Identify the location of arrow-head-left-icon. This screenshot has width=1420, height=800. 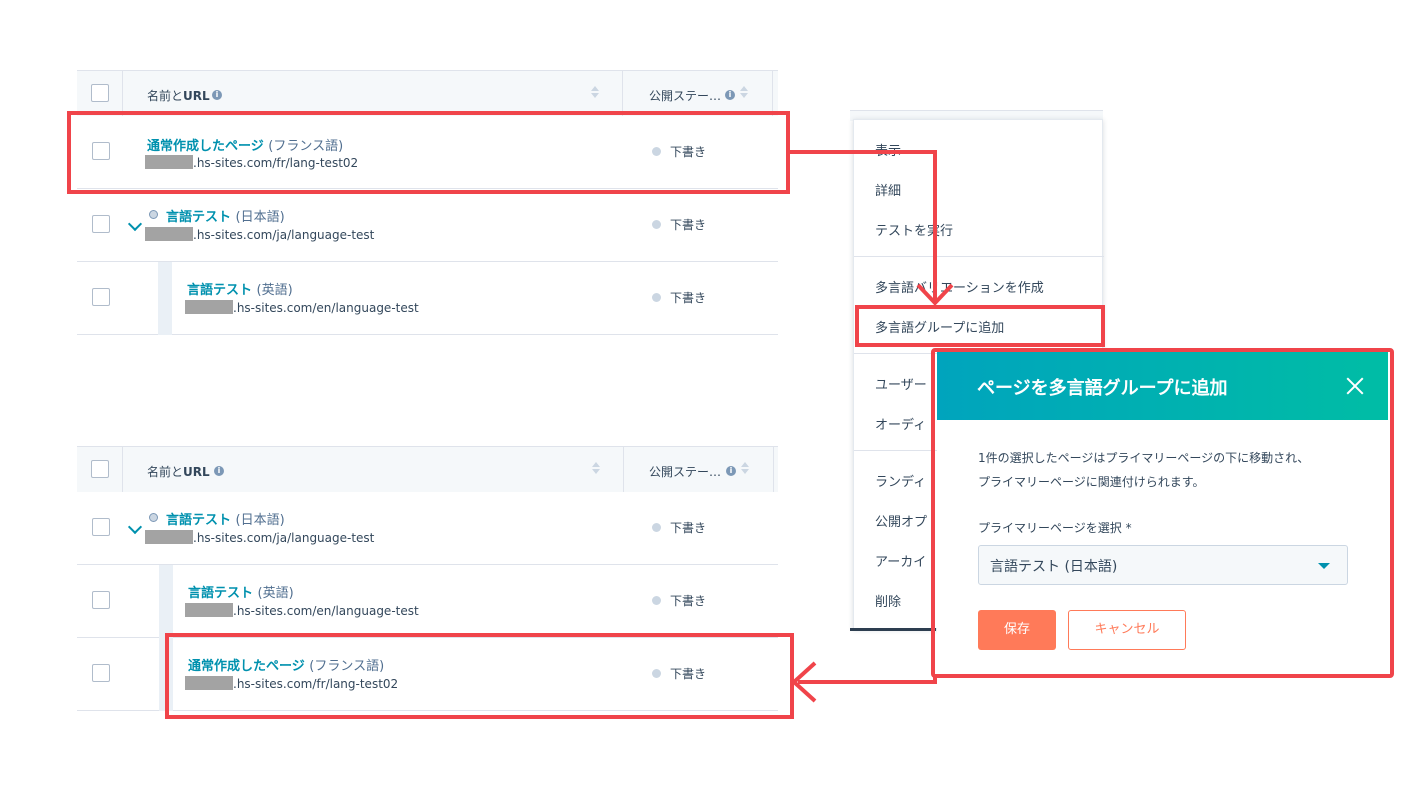
(804, 682).